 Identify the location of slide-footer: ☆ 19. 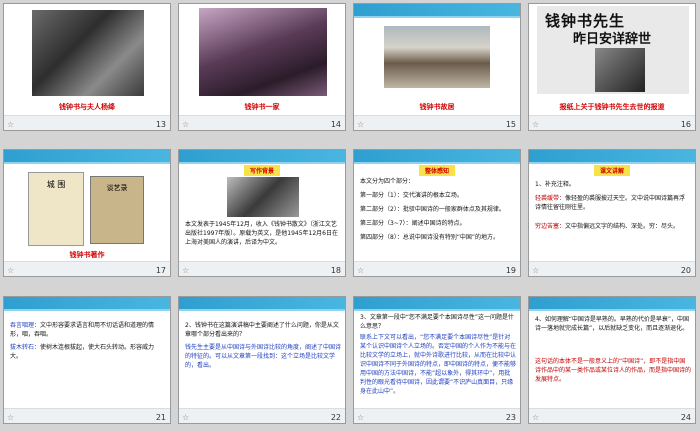
(437, 268).